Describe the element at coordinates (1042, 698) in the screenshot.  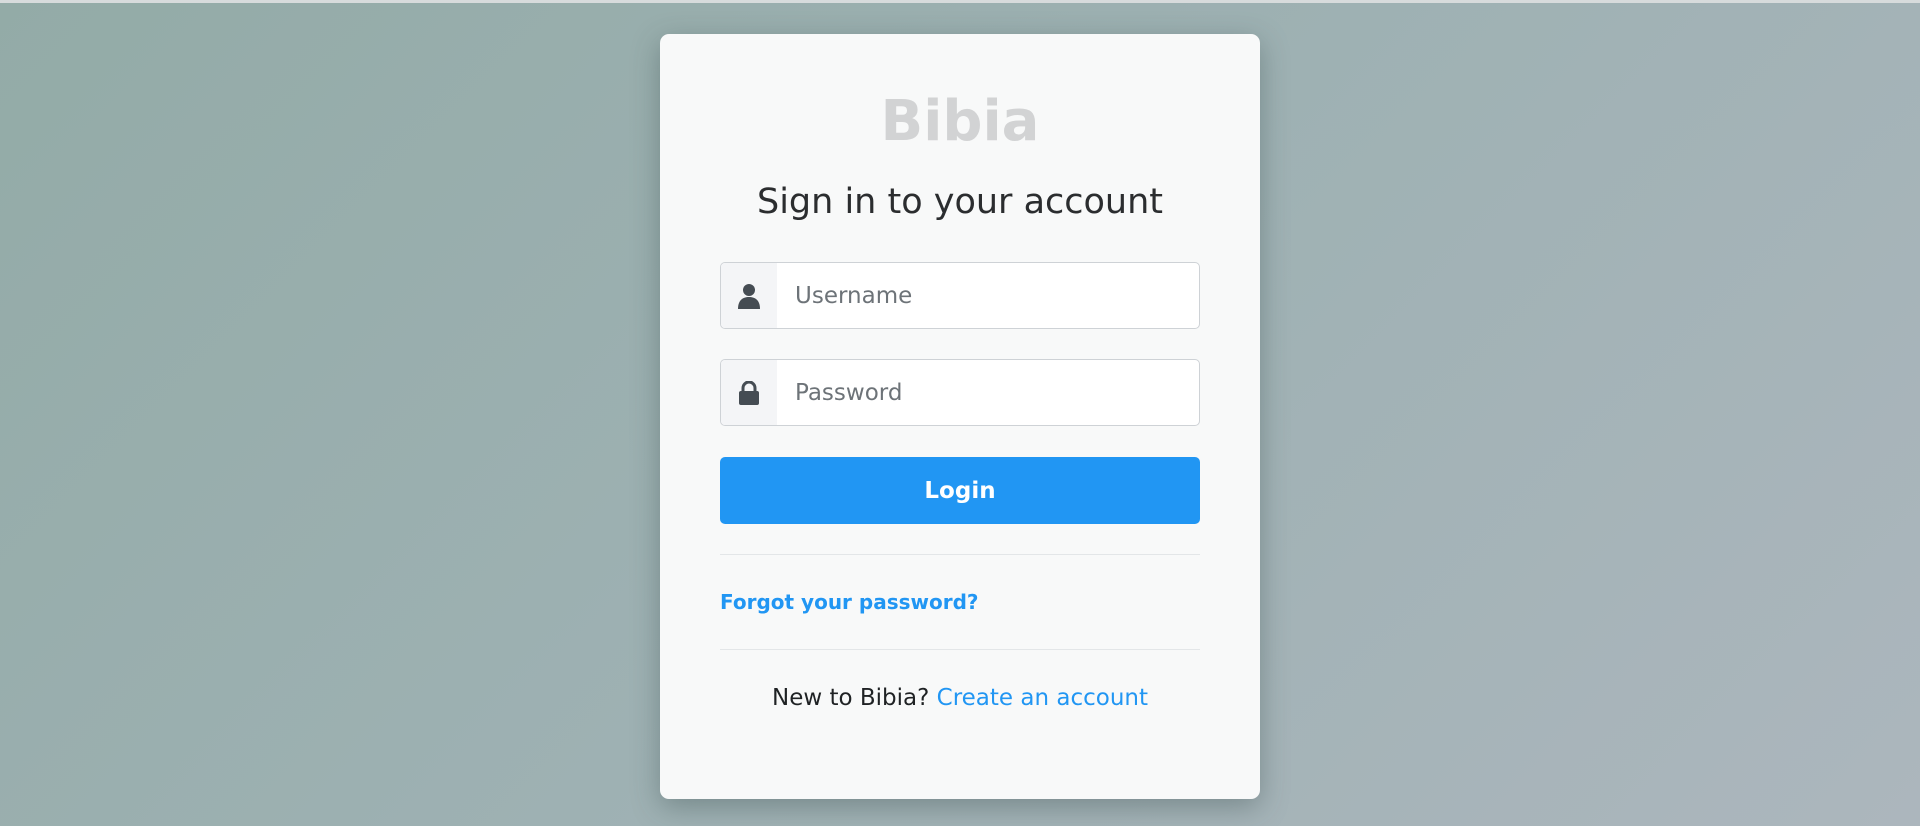
I see `create-account-link: Create an account` at that location.